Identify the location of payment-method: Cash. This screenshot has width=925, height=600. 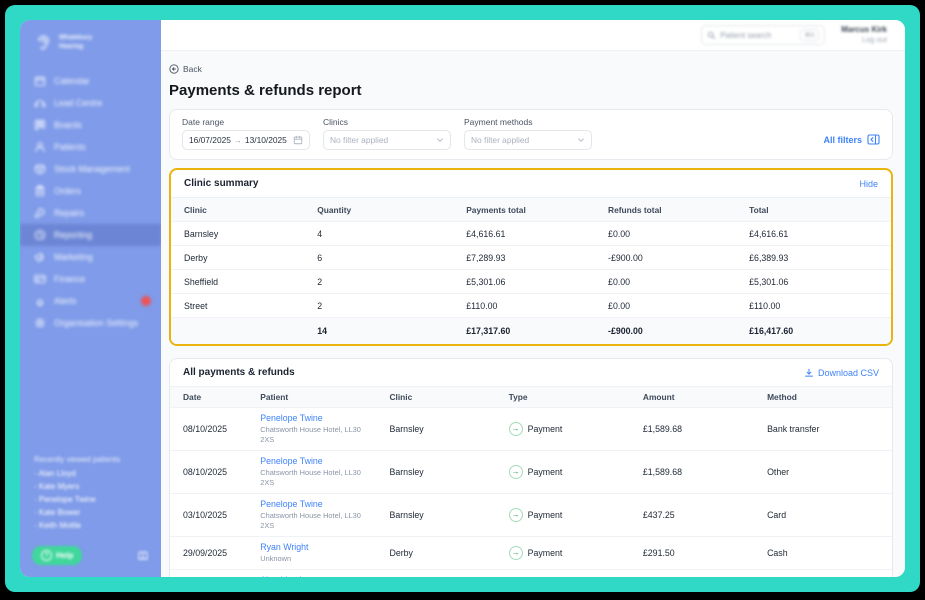
(777, 552).